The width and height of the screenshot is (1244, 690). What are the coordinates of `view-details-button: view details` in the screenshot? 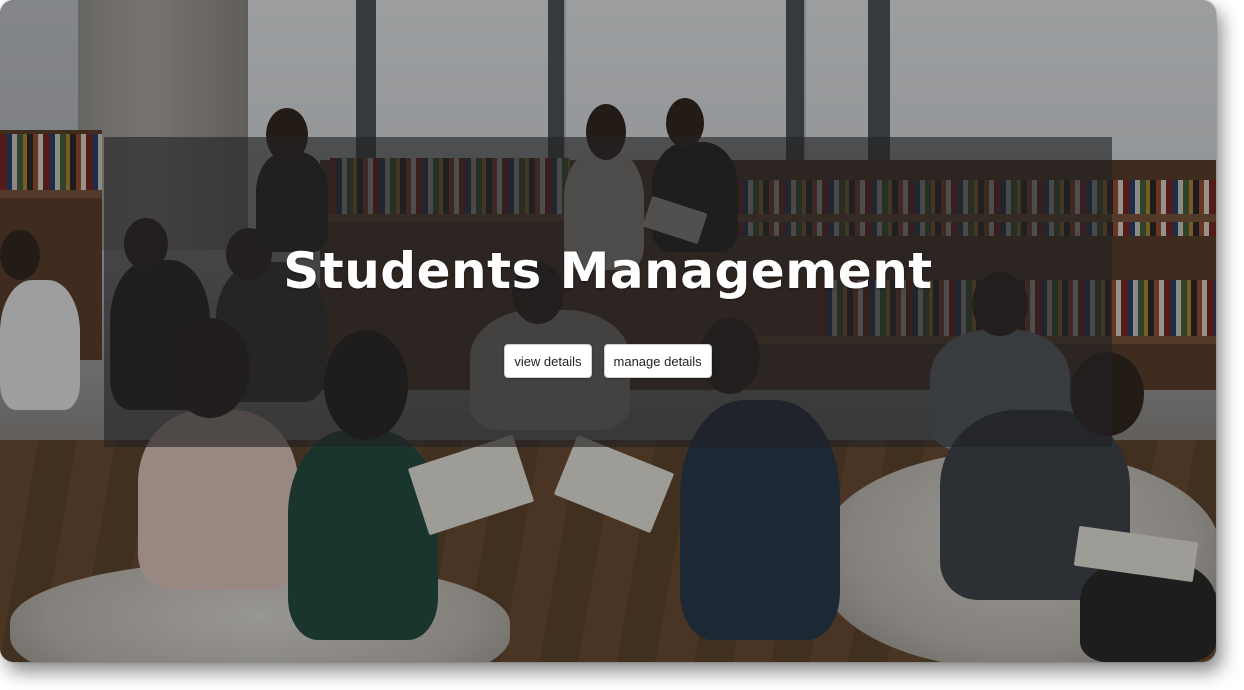 It's located at (548, 361).